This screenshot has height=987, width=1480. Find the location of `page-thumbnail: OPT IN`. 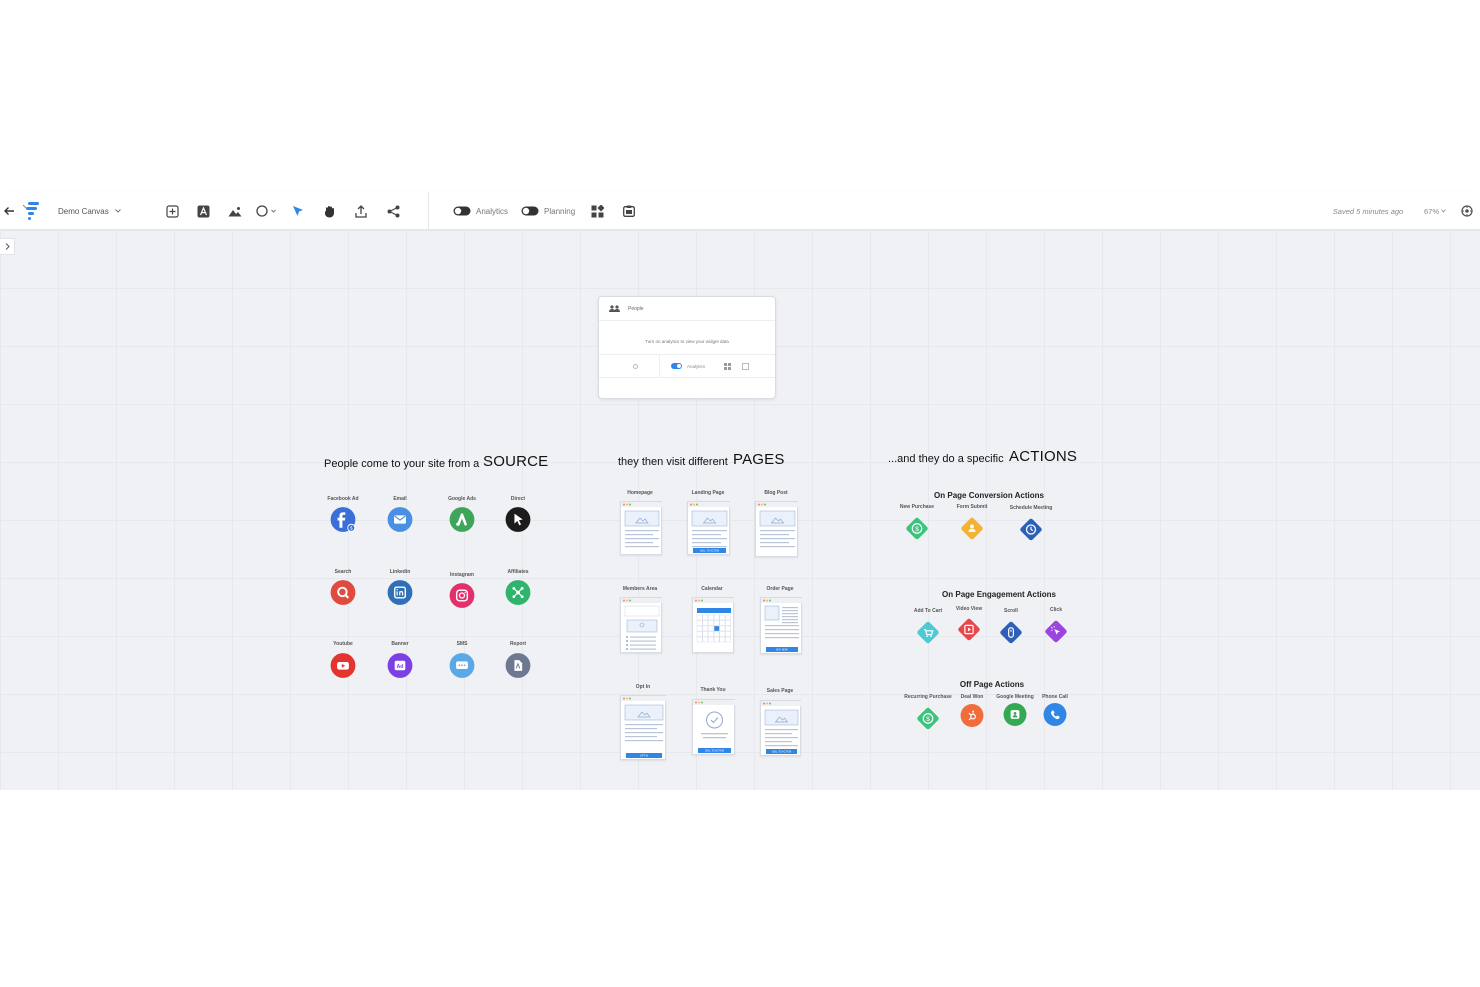

page-thumbnail: OPT IN is located at coordinates (643, 727).